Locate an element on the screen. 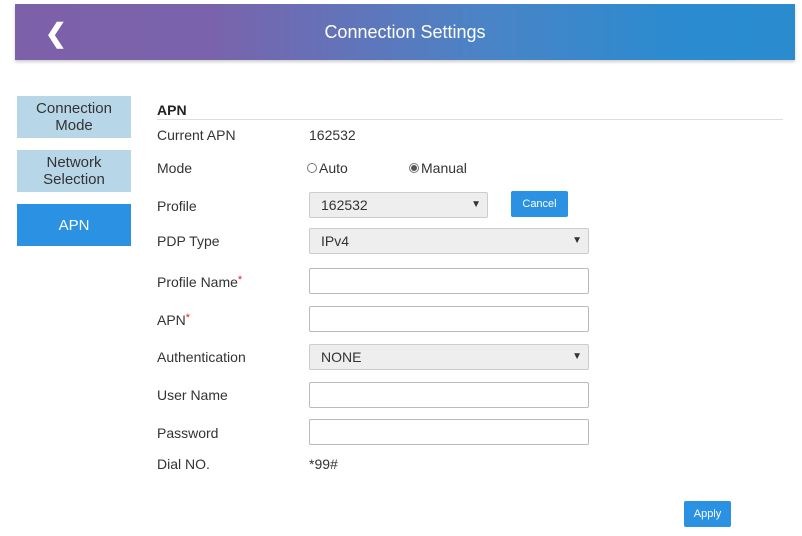 The width and height of the screenshot is (802, 536). profile-label: Profile is located at coordinates (177, 206).